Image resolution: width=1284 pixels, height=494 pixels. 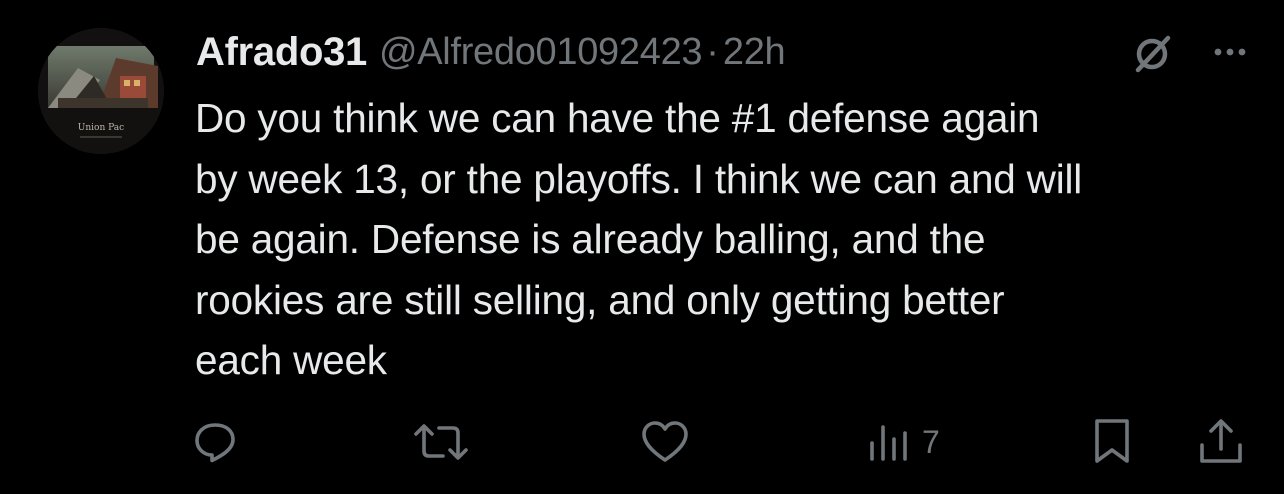 I want to click on share-button, so click(x=1221, y=442).